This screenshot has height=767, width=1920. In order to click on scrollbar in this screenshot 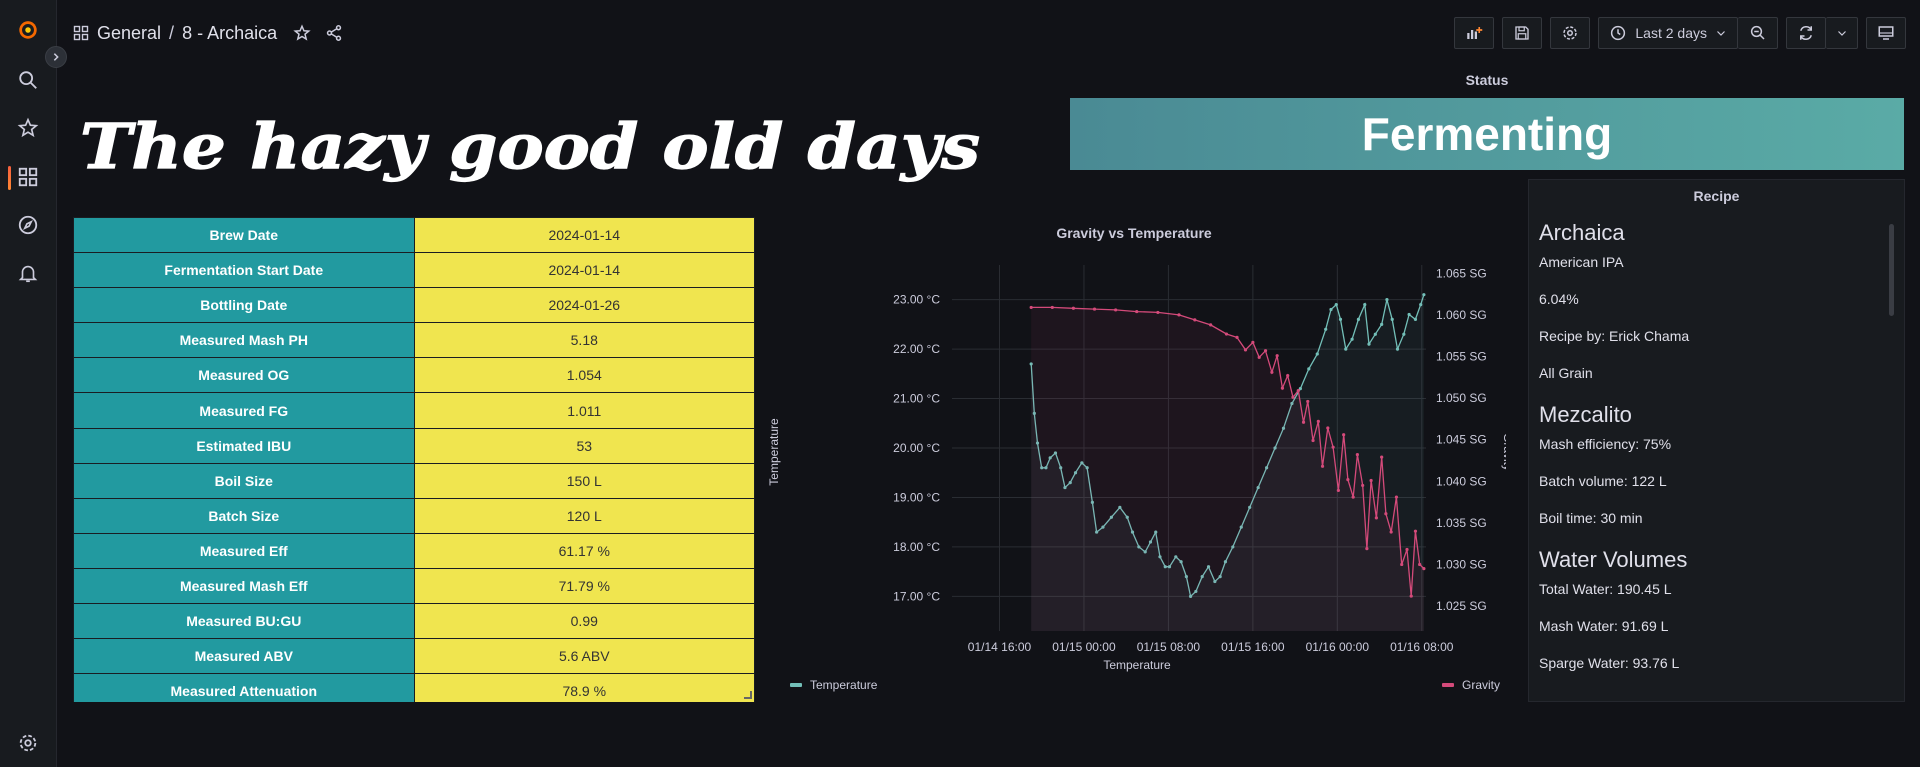, I will do `click(1891, 270)`.